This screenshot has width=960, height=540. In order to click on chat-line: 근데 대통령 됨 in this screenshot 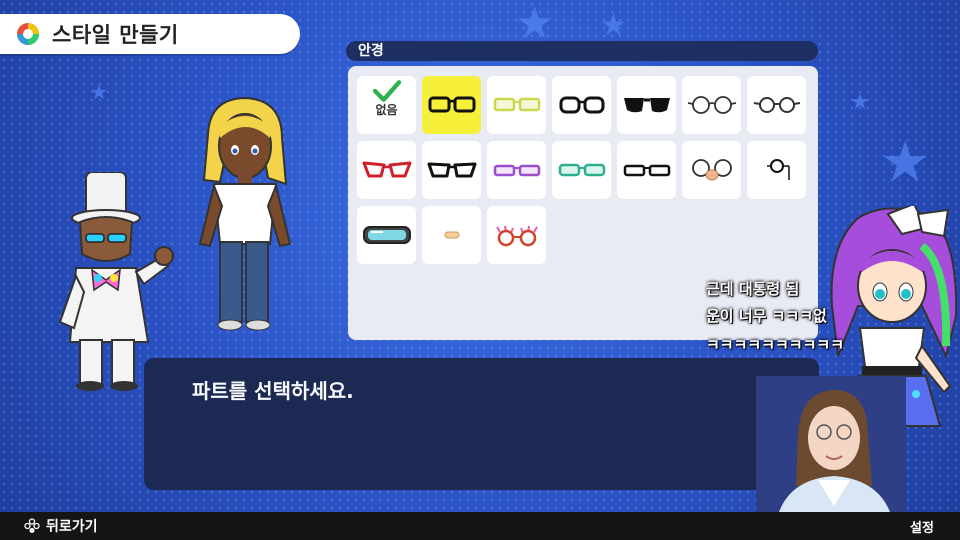, I will do `click(753, 289)`.